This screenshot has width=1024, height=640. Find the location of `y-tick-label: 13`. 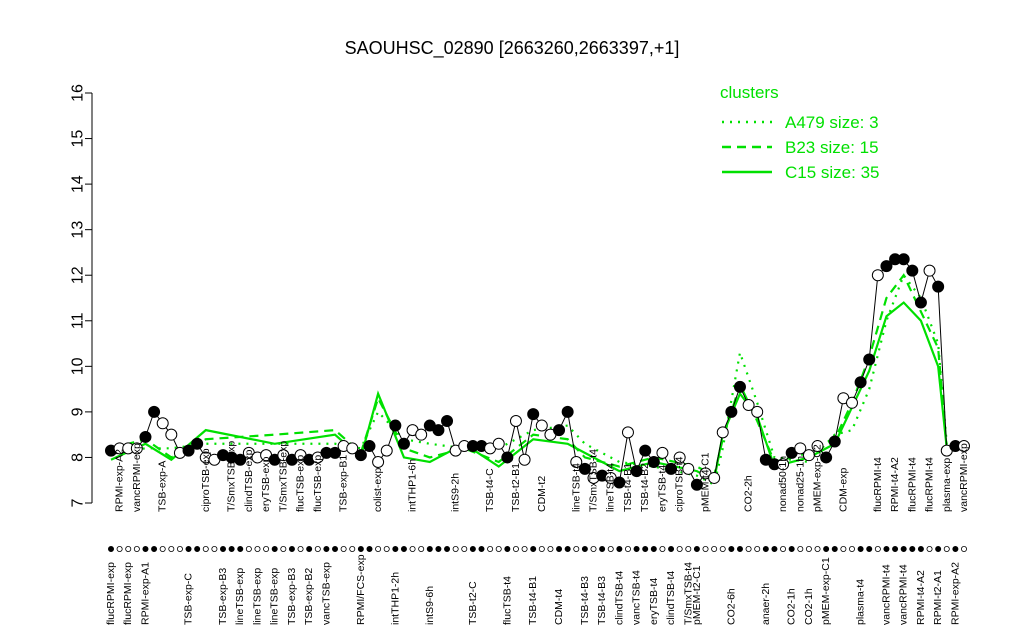

y-tick-label: 13 is located at coordinates (78, 230).